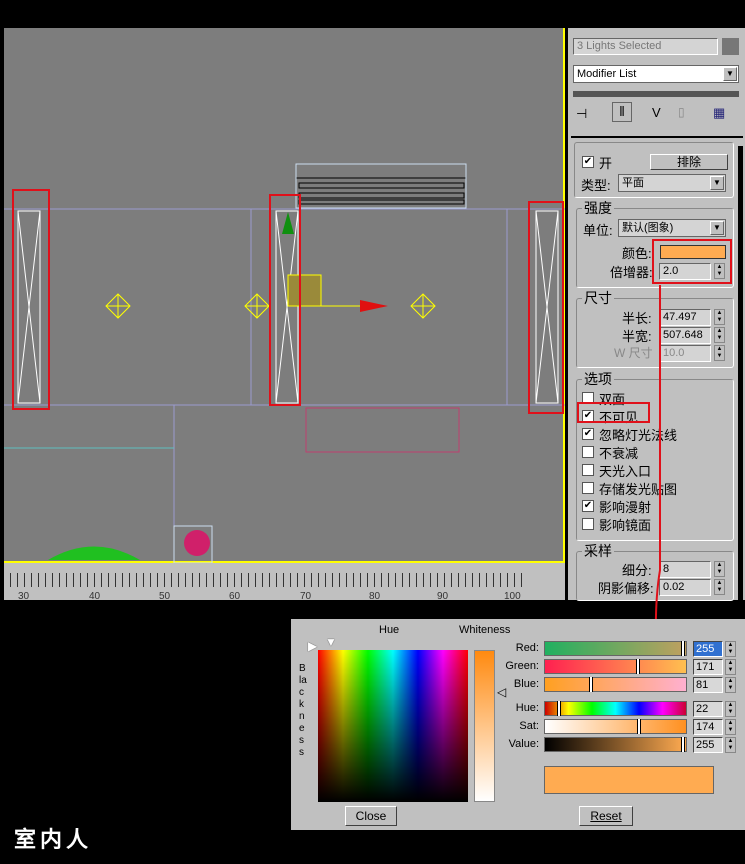 The width and height of the screenshot is (745, 864). I want to click on channel-label: Green:, so click(522, 666).